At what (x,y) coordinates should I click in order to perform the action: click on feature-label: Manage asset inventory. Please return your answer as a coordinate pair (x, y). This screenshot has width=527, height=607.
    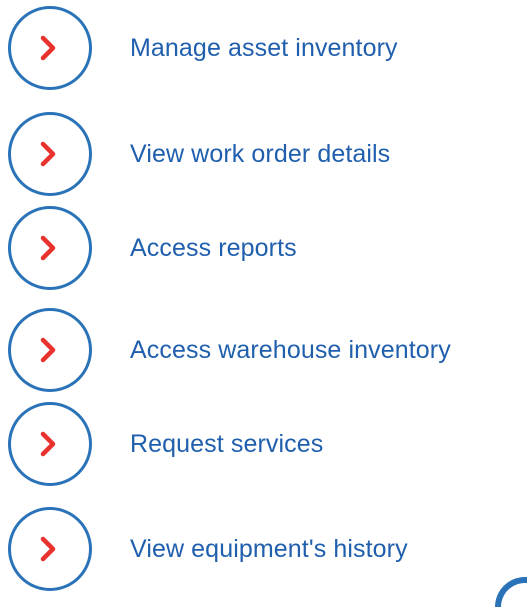
    Looking at the image, I should click on (264, 48).